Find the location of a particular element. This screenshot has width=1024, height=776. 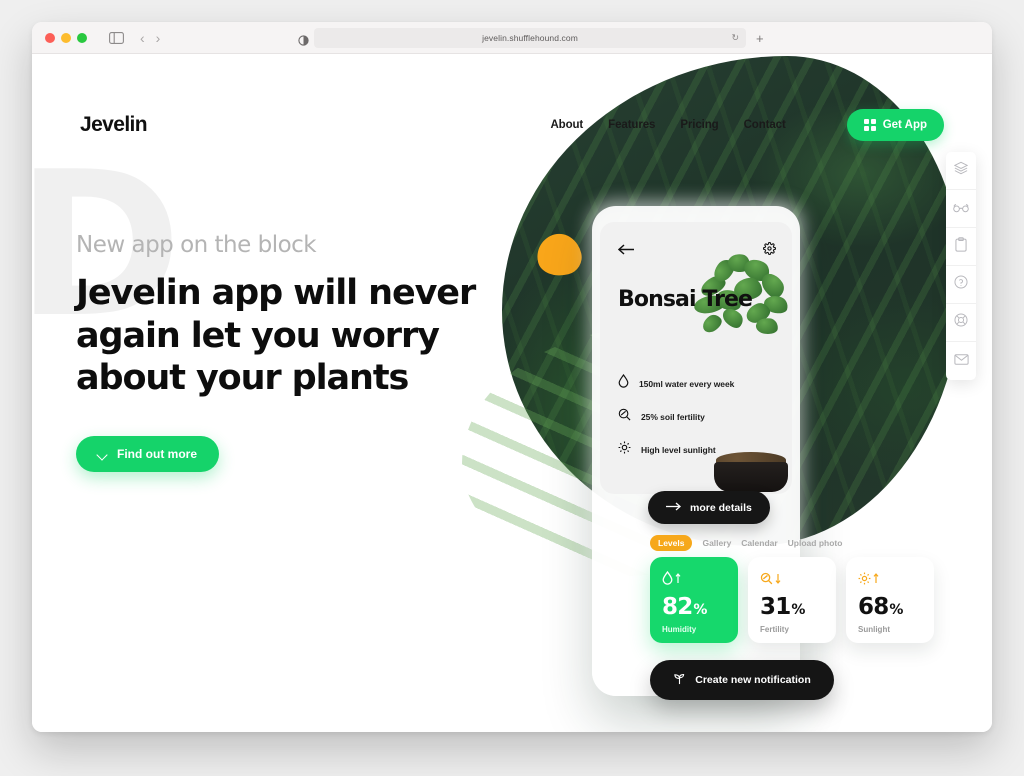

care-item-water: 150ml water every week is located at coordinates (676, 383).